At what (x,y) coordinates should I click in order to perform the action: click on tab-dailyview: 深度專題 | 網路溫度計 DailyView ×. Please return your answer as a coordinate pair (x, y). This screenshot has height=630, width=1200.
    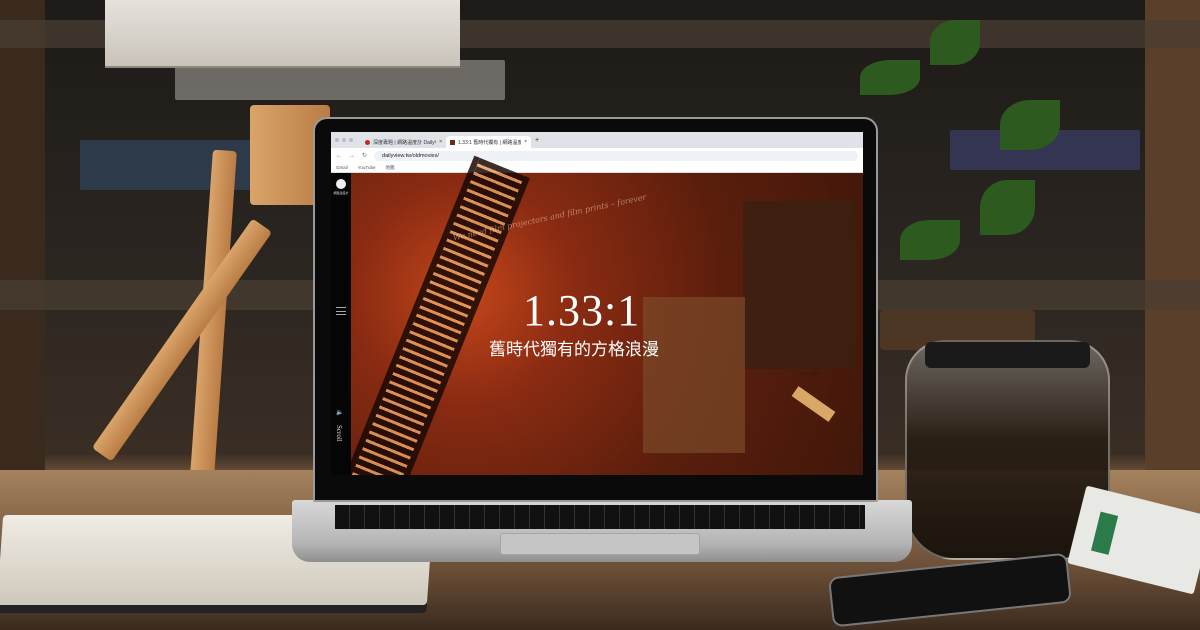
    Looking at the image, I should click on (403, 142).